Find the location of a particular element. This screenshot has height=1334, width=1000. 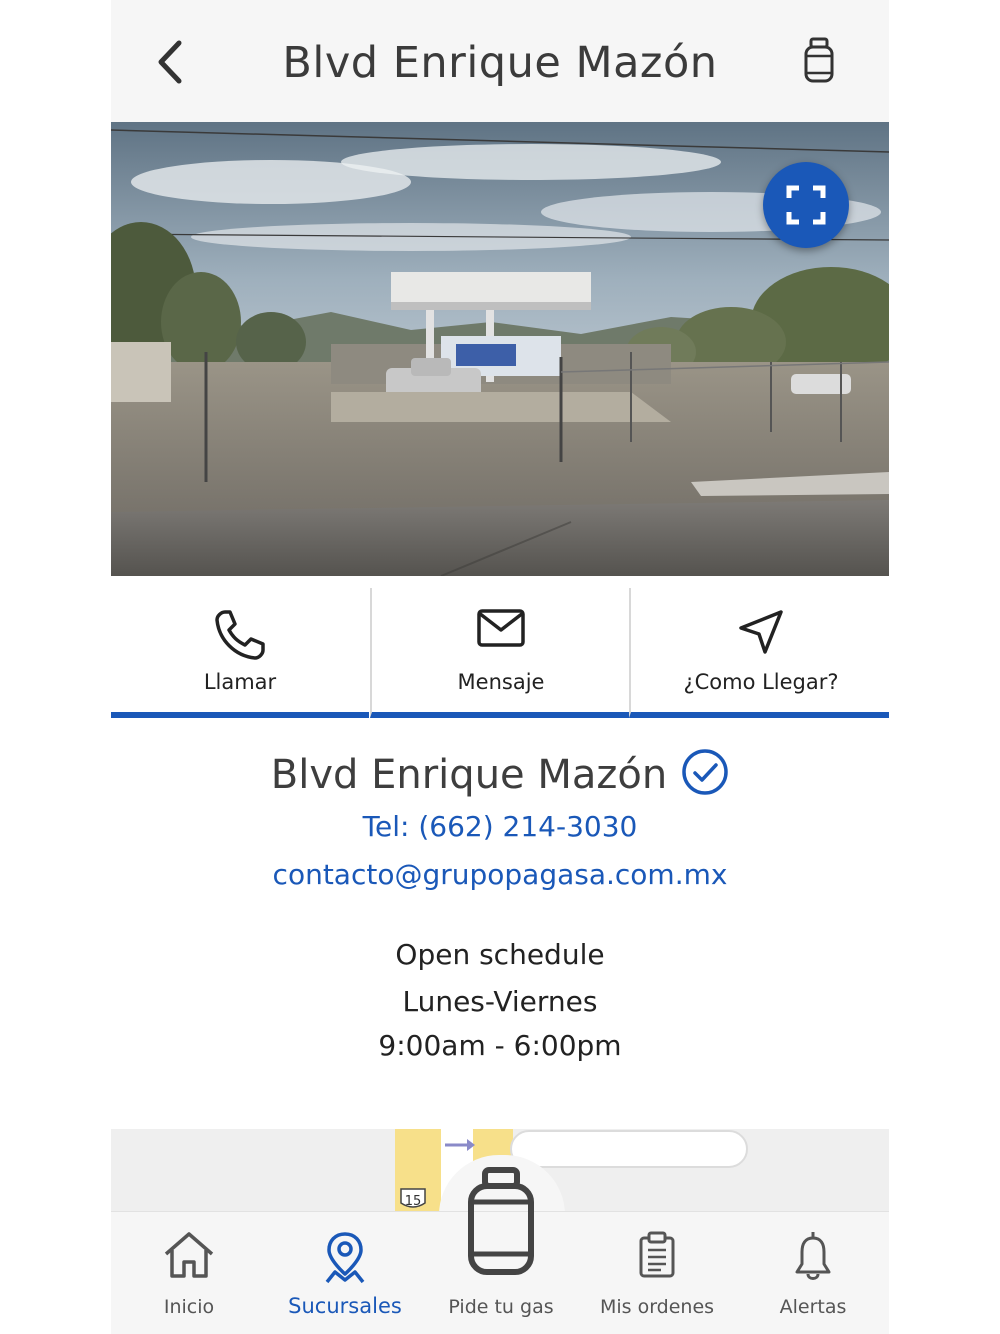

nav-pide-tu-gas: Pide tu gas is located at coordinates (501, 1250).